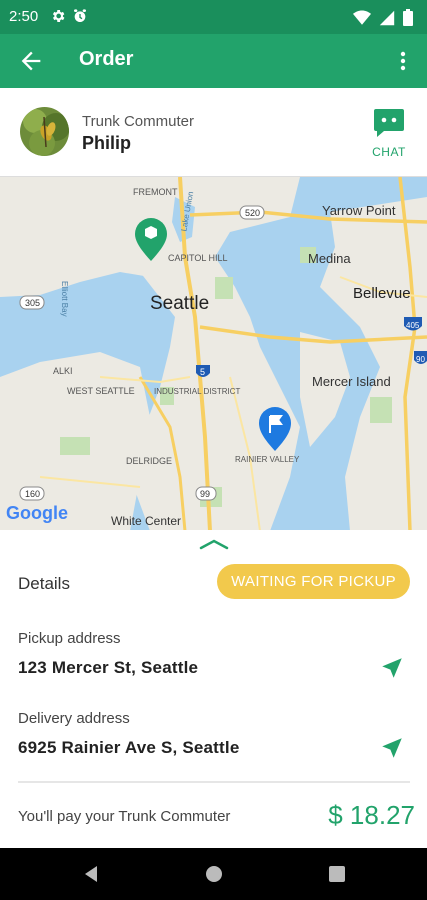 The image size is (427, 900). I want to click on map-label-capitol-hill: CAPITOL HILL, so click(198, 258).